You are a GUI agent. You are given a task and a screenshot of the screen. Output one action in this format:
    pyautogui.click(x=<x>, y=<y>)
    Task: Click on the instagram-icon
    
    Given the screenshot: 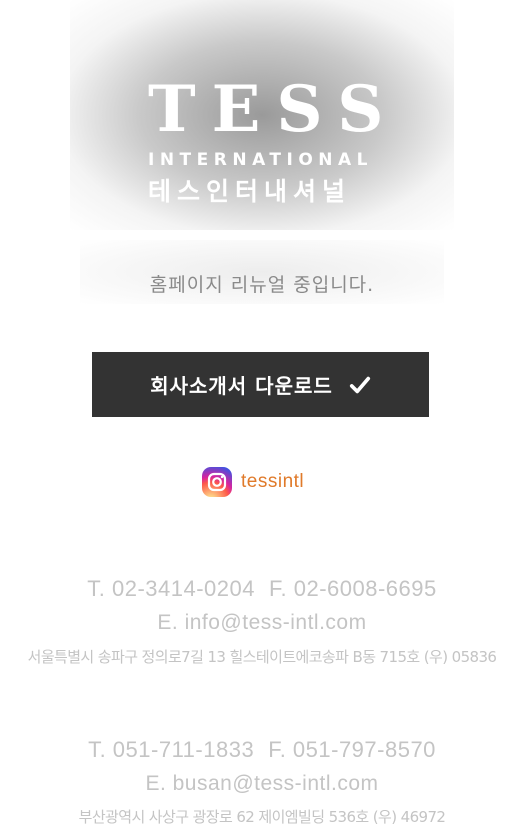 What is the action you would take?
    pyautogui.click(x=217, y=482)
    